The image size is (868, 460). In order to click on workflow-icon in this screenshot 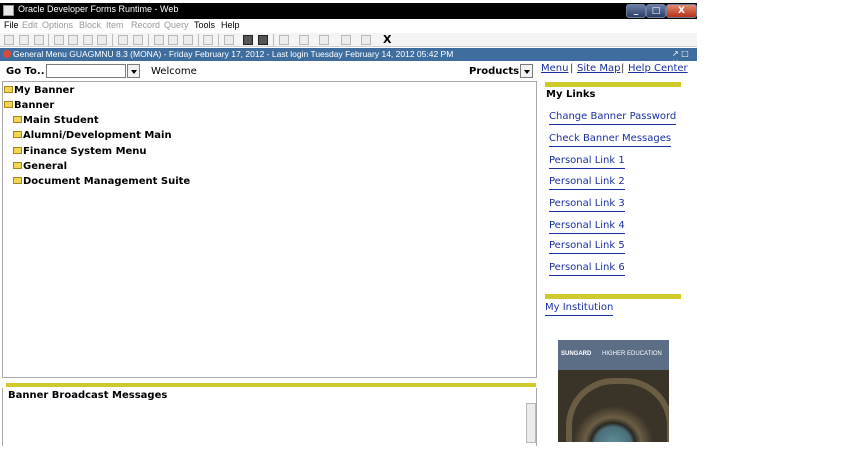, I will do `click(324, 40)`.